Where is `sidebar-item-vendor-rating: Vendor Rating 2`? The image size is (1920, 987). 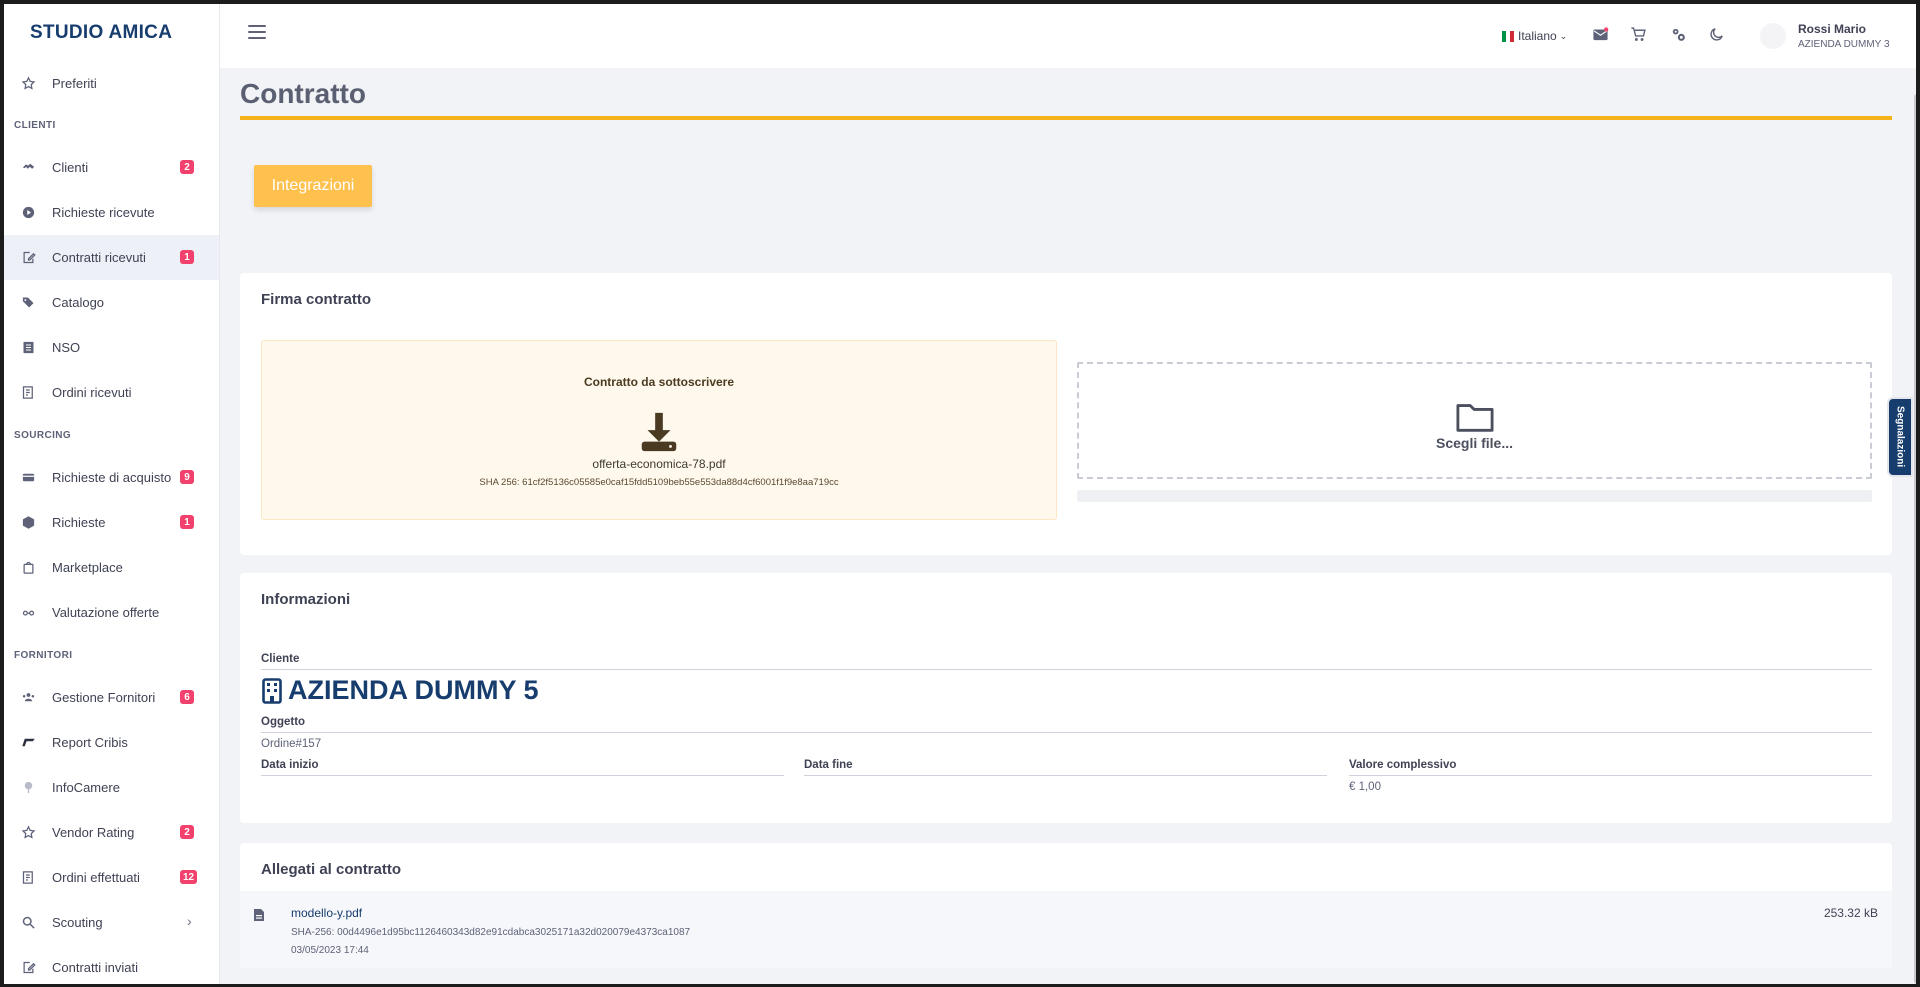
sidebar-item-vendor-rating: Vendor Rating 2 is located at coordinates (111, 832).